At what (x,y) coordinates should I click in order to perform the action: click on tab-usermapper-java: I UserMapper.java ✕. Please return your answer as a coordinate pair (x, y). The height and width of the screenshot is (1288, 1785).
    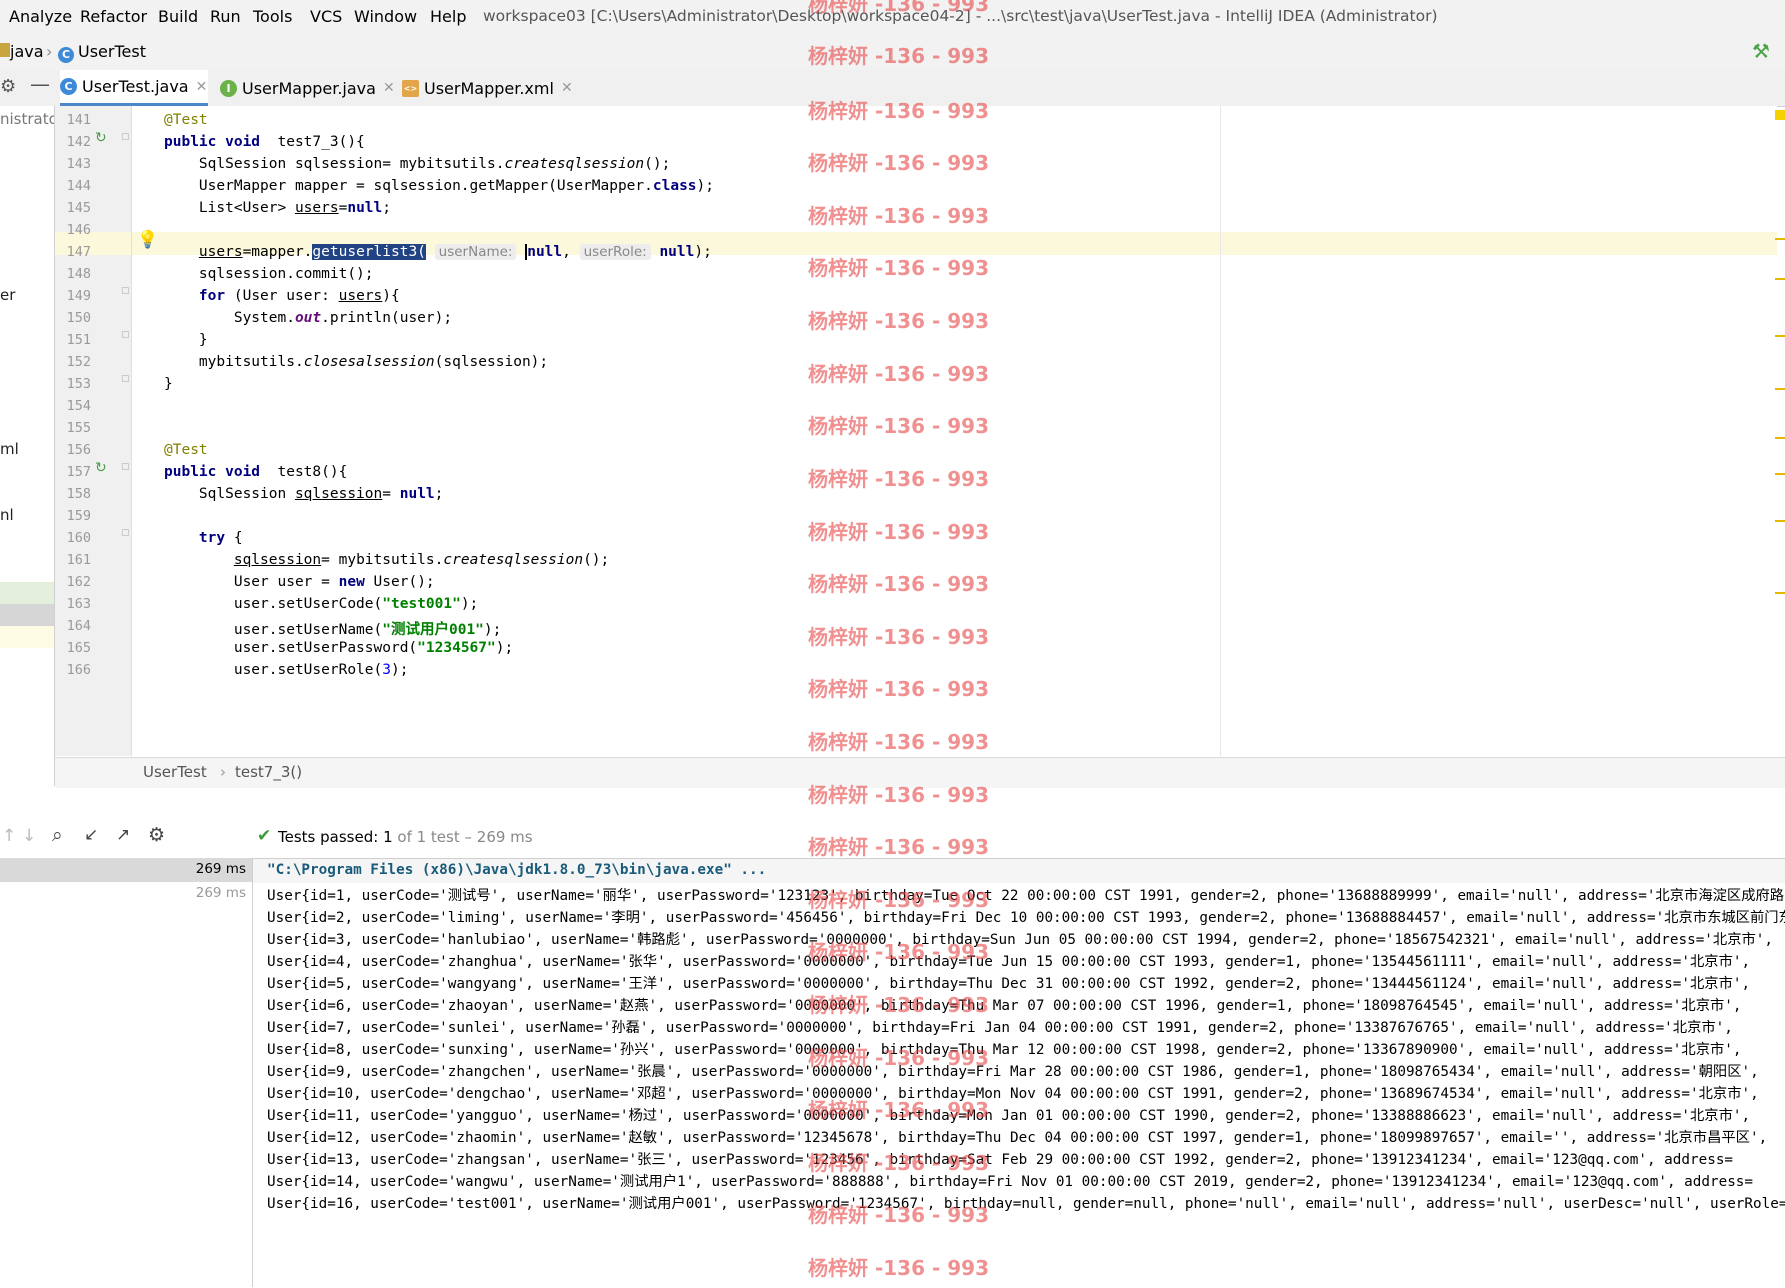
    Looking at the image, I should click on (307, 88).